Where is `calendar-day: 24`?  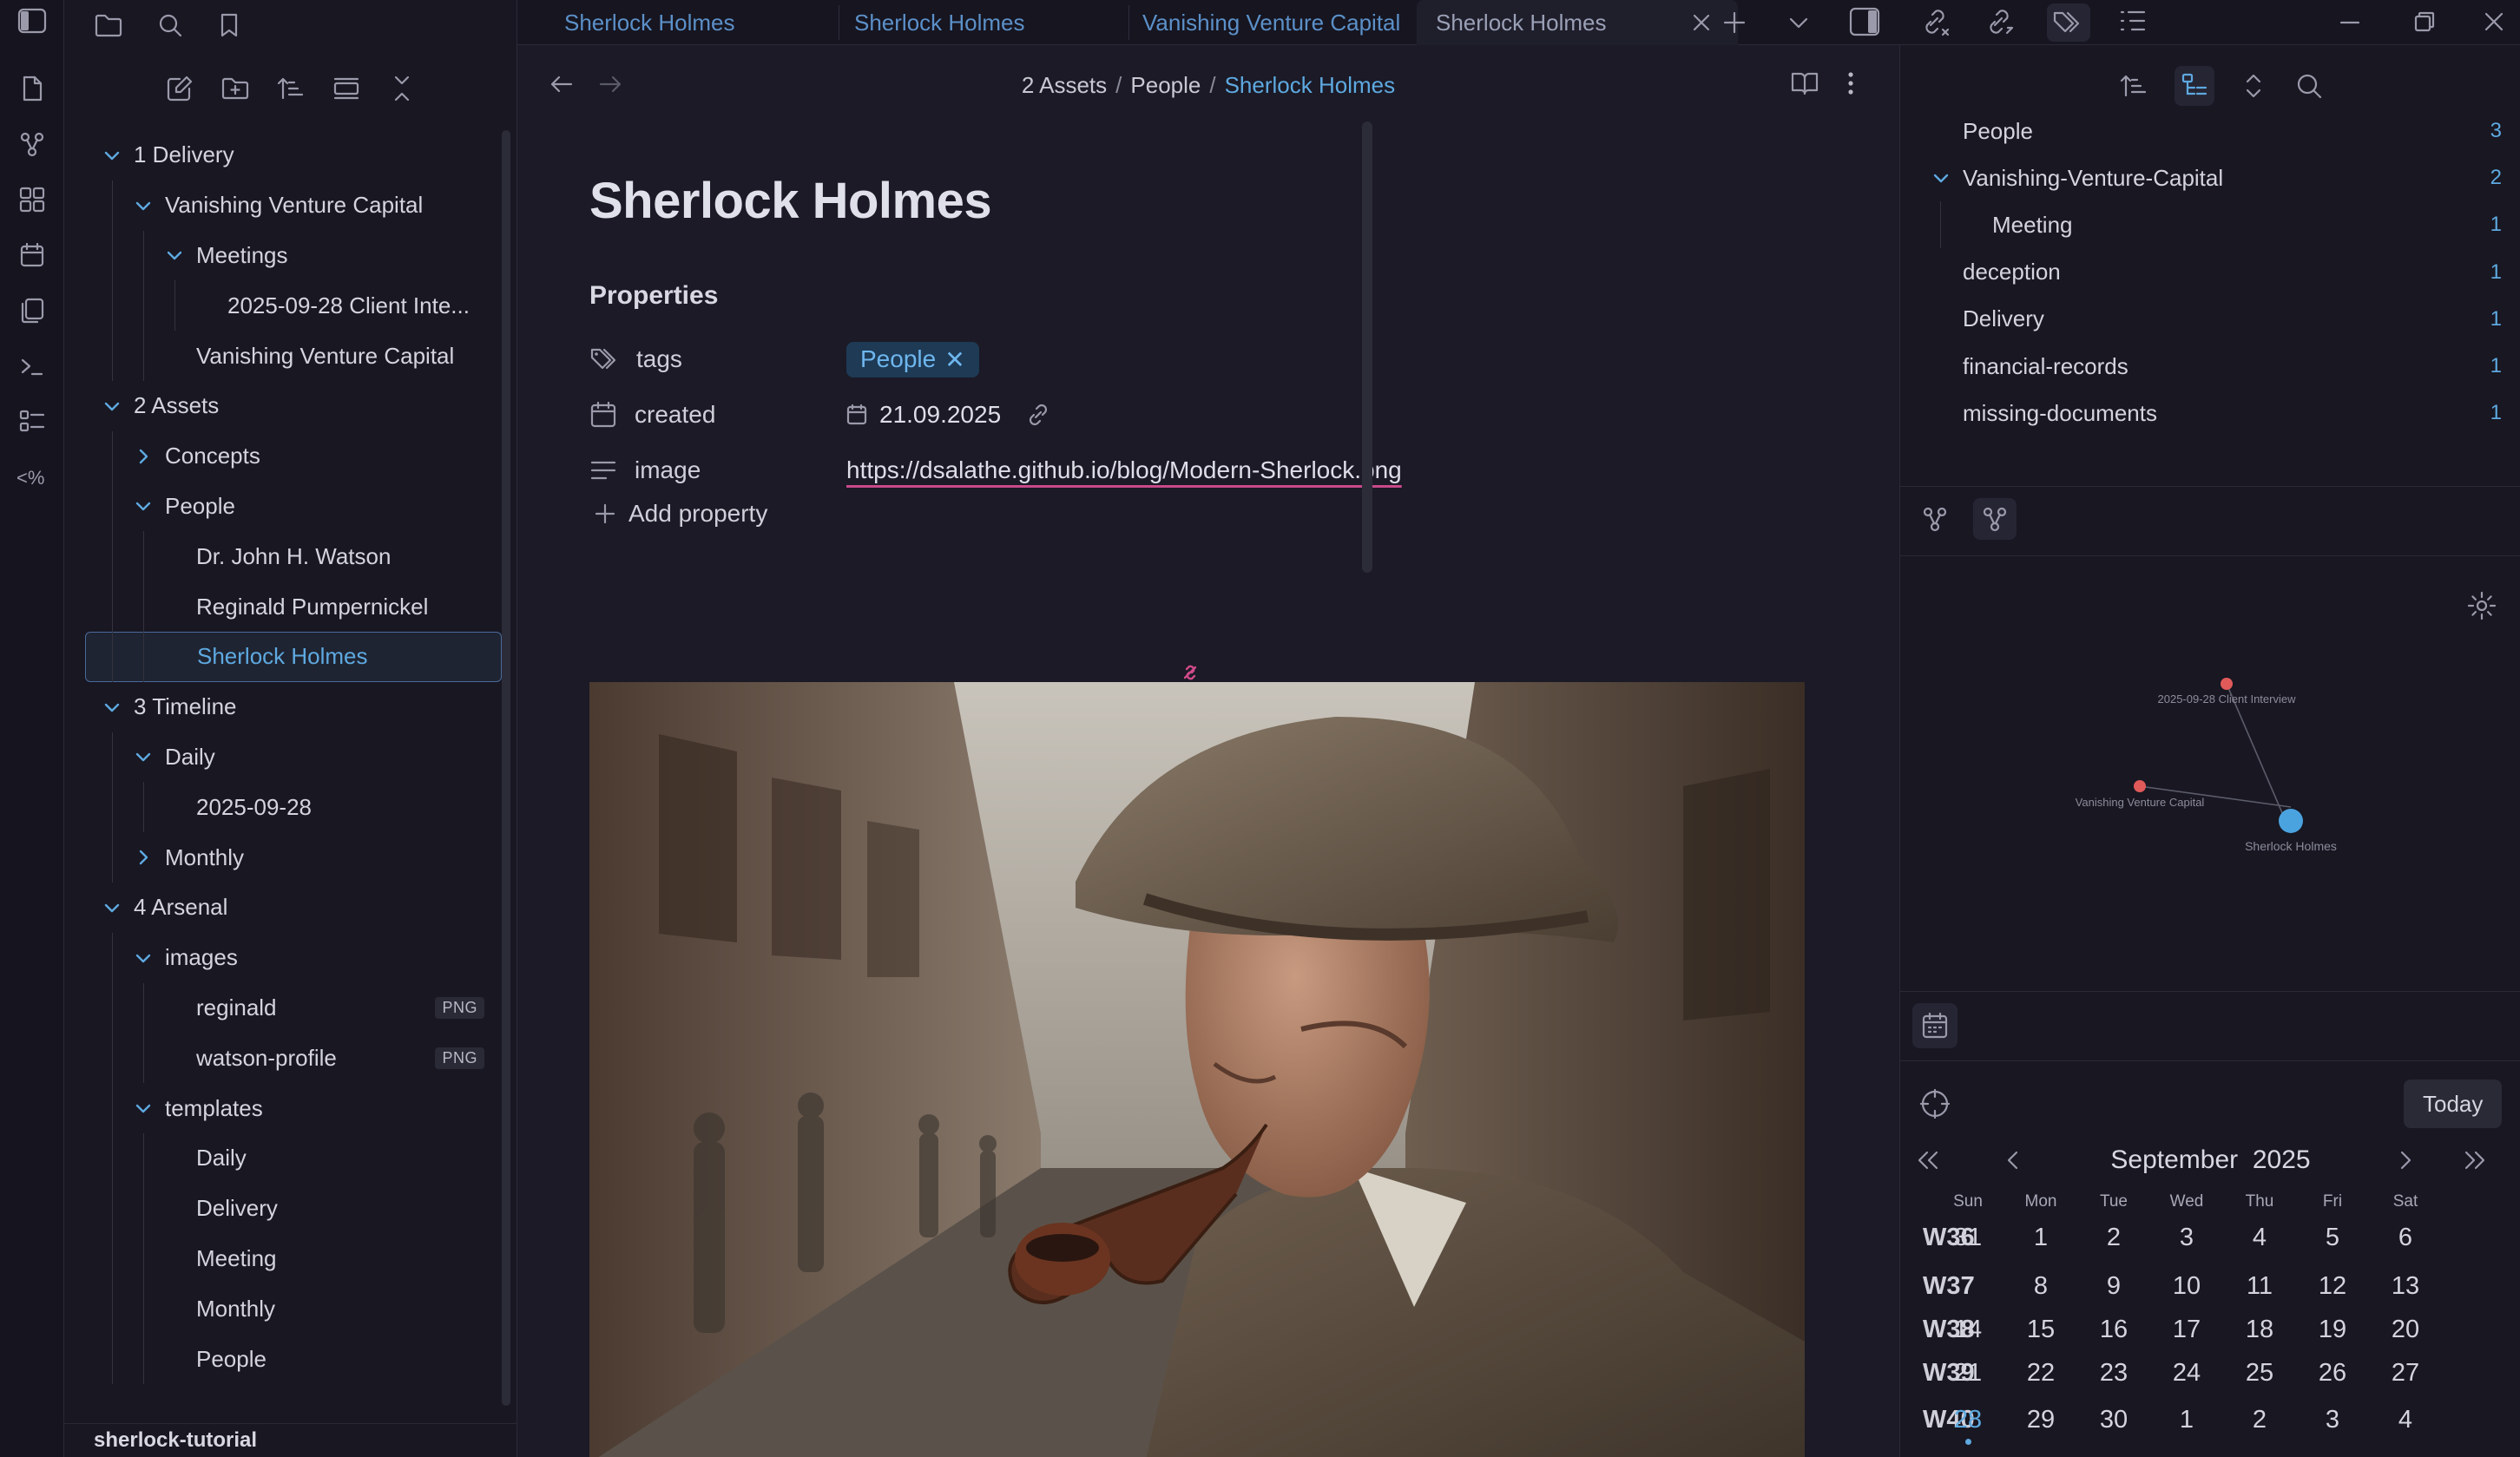
calendar-day: 24 is located at coordinates (2186, 1373).